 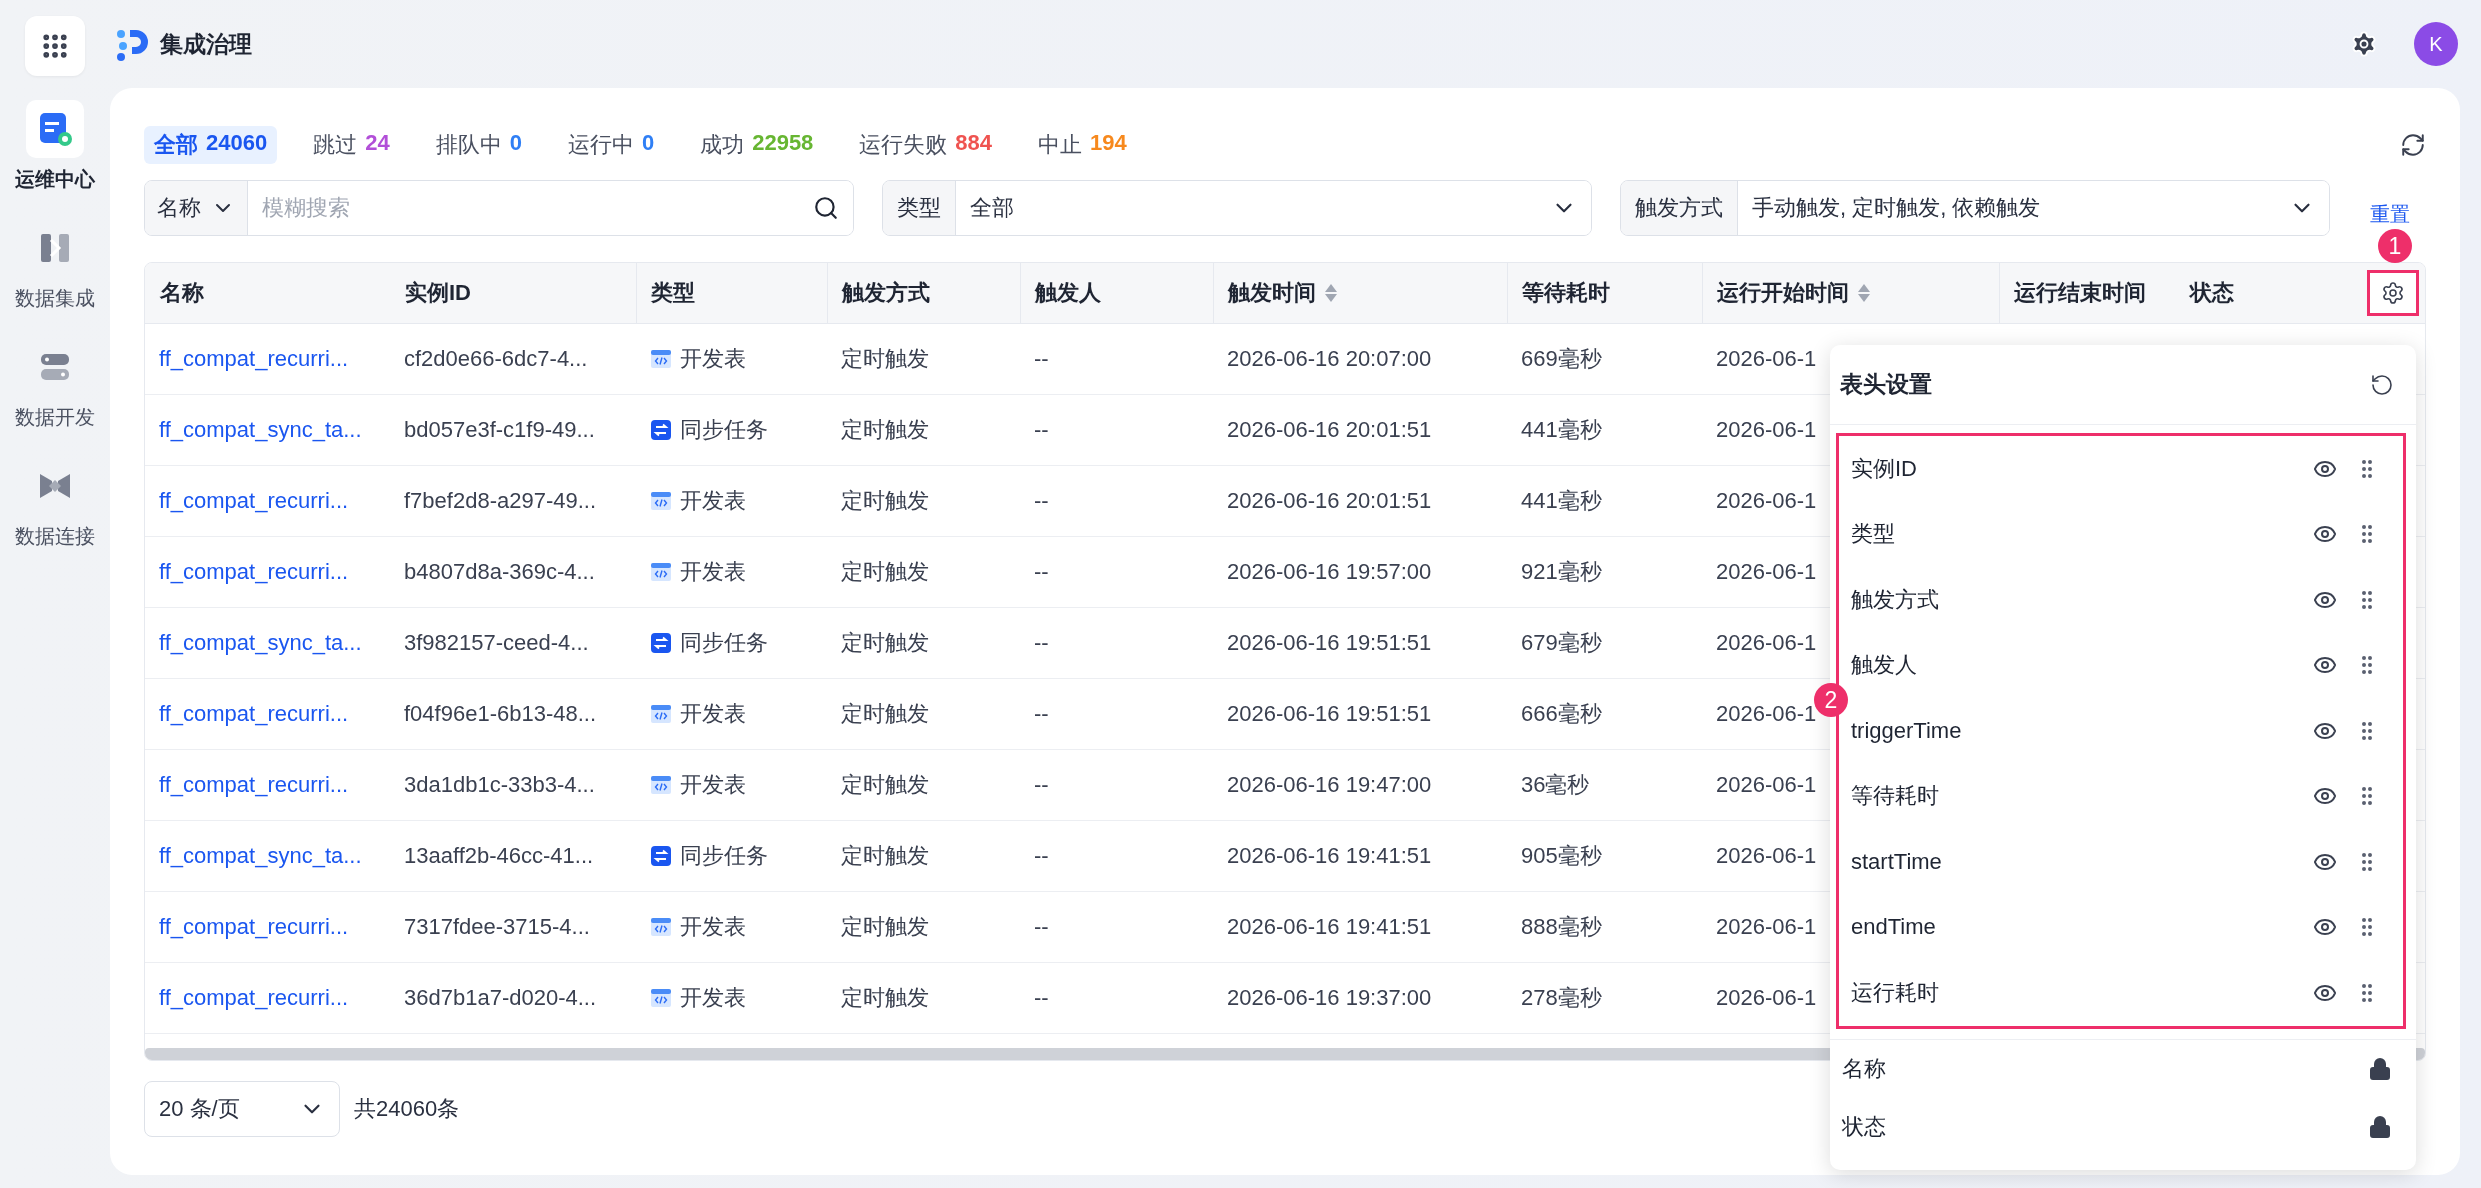 I want to click on sidebar-item: 数据集成, so click(x=55, y=278).